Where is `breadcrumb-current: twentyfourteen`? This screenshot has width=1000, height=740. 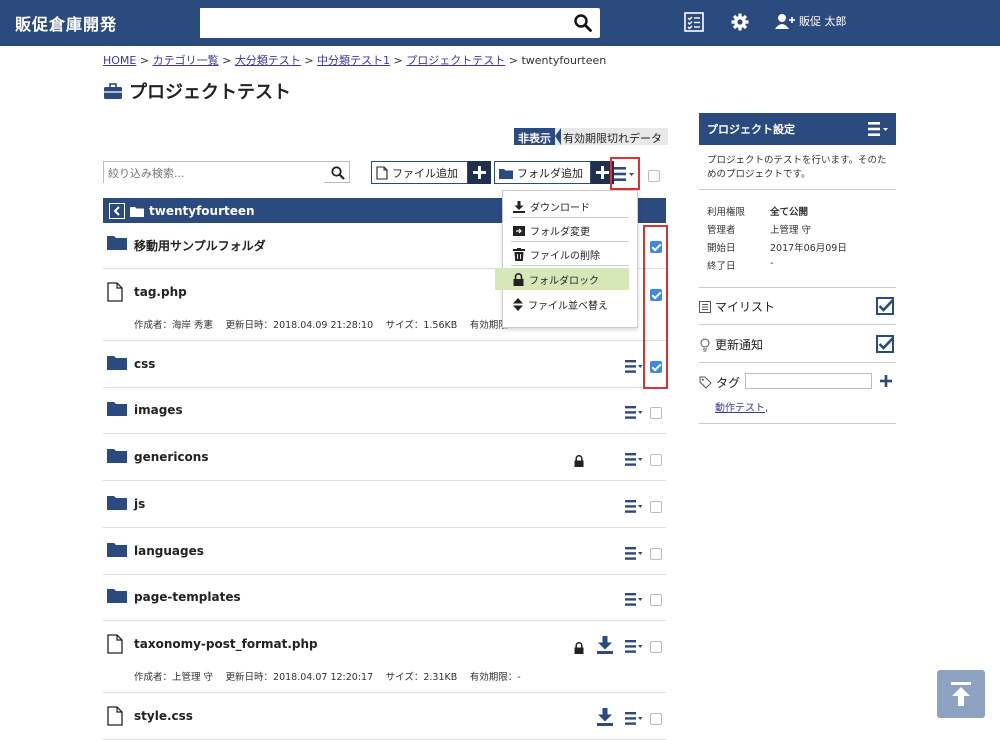 breadcrumb-current: twentyfourteen is located at coordinates (564, 60).